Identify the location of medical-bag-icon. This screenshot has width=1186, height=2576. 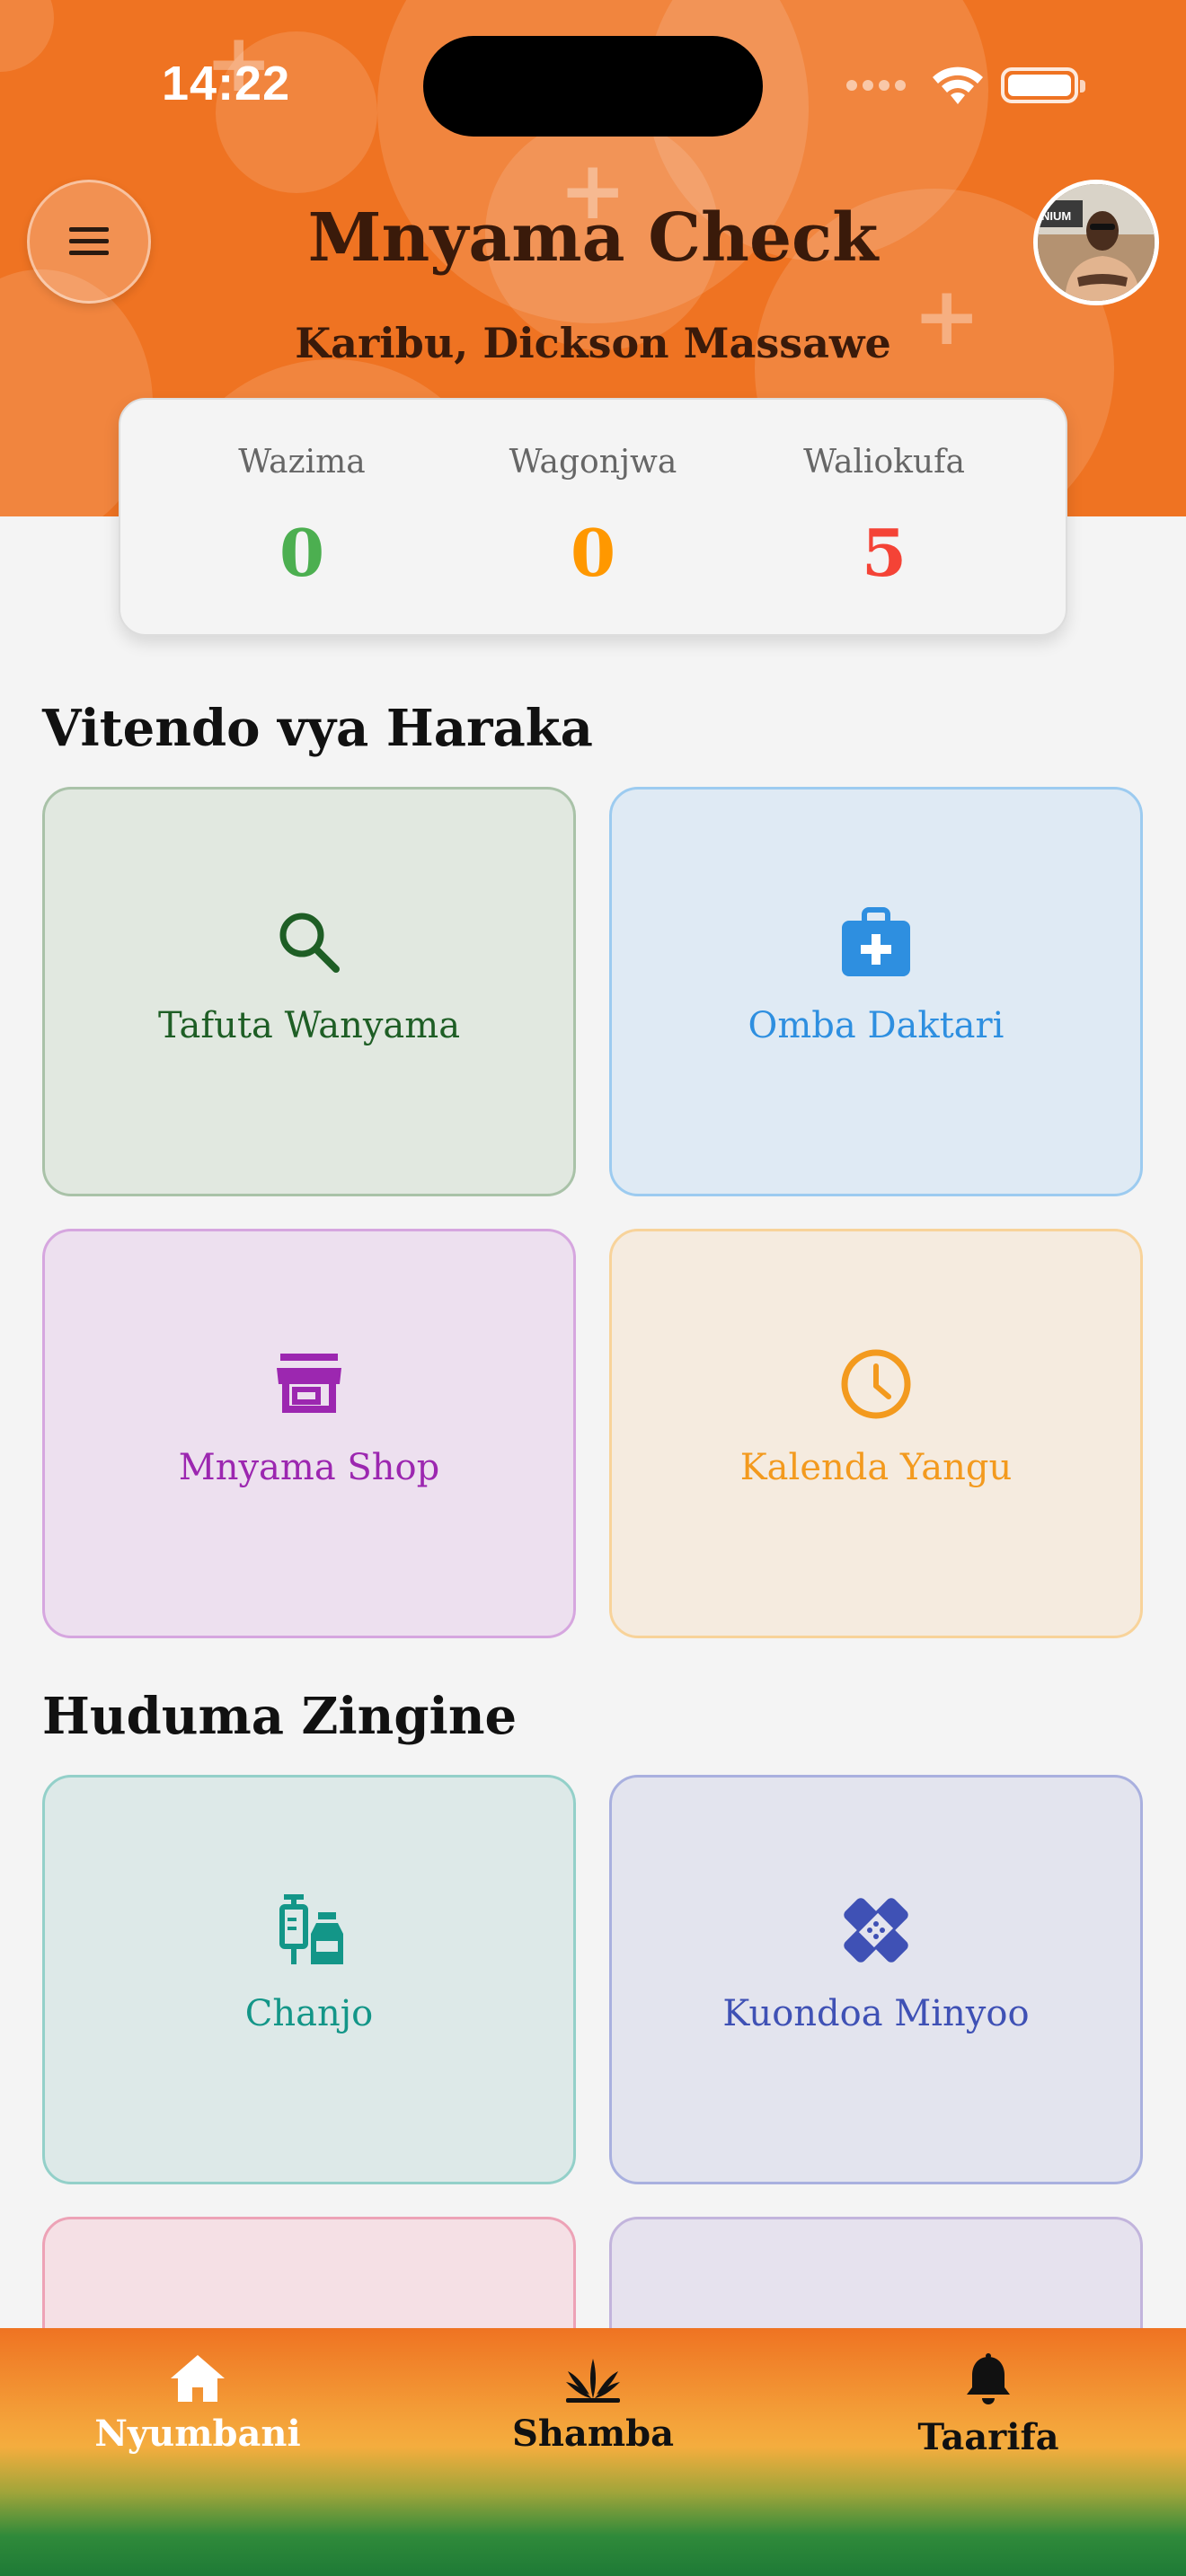
(876, 942).